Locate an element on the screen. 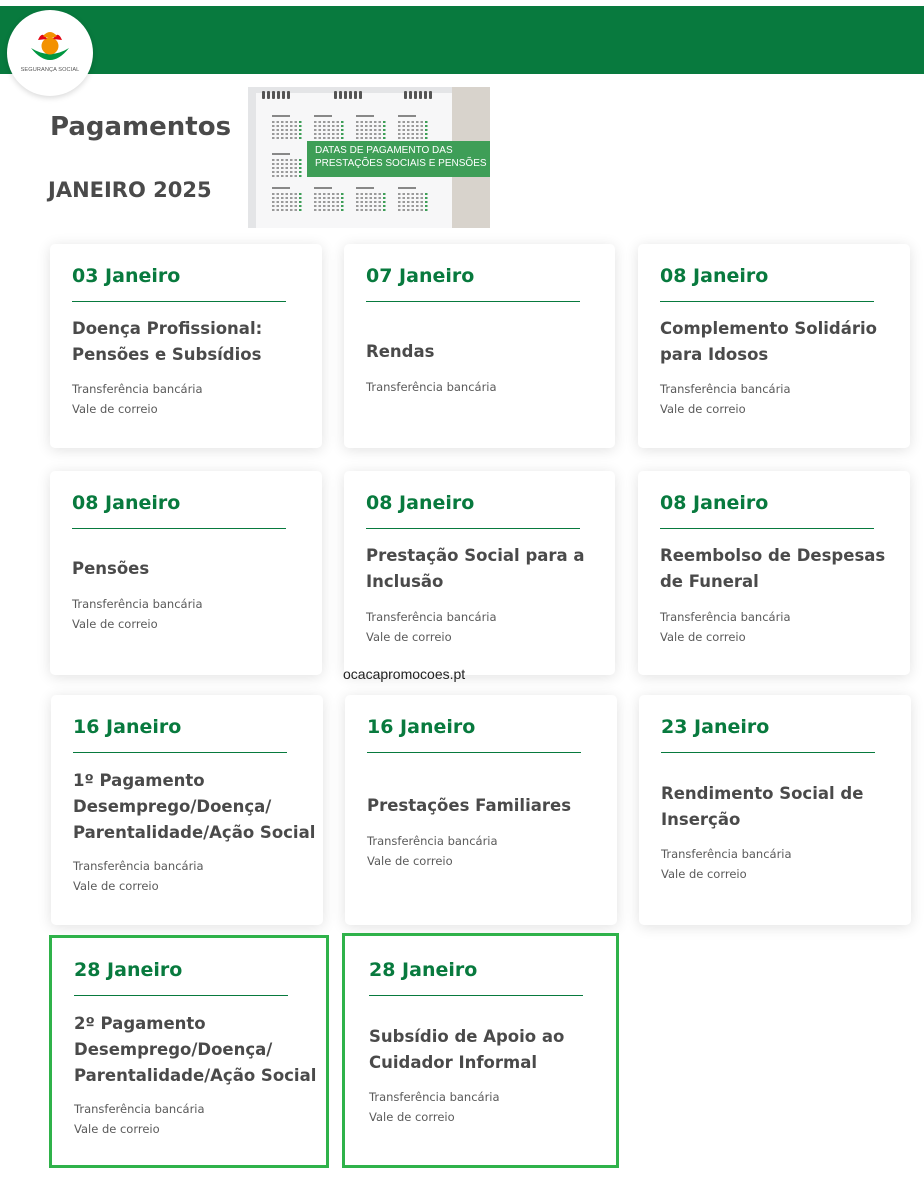 This screenshot has width=924, height=1200. payment-title-line: Complemento Solidário is located at coordinates (768, 328).